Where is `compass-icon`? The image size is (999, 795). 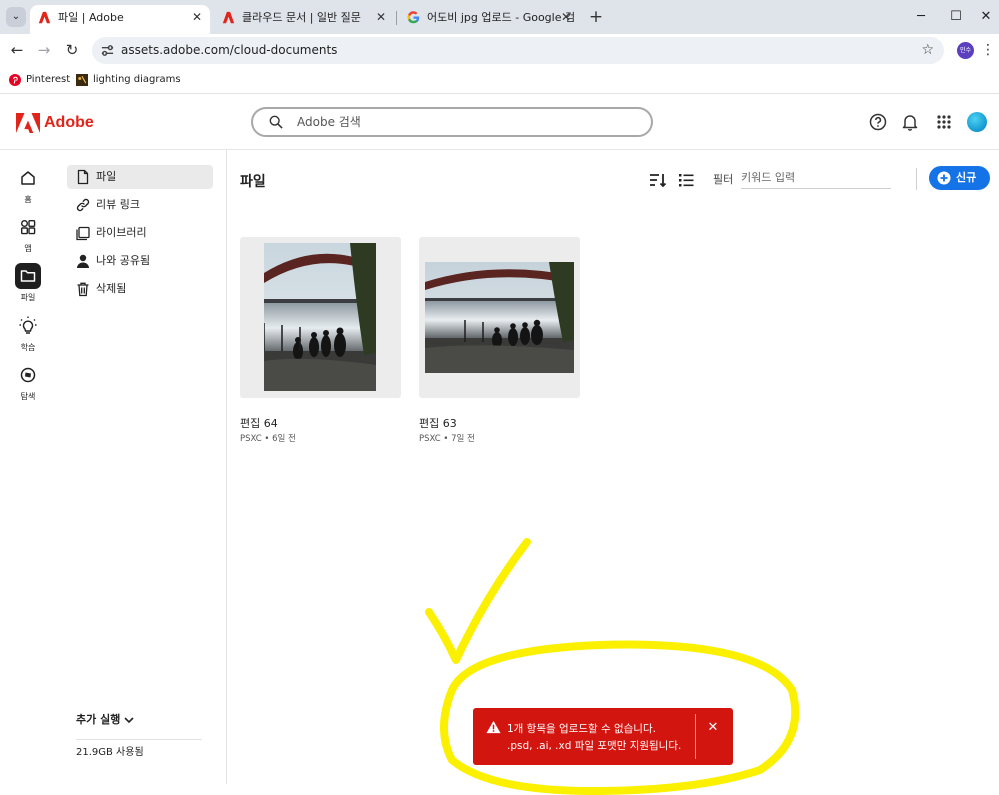 compass-icon is located at coordinates (28, 375).